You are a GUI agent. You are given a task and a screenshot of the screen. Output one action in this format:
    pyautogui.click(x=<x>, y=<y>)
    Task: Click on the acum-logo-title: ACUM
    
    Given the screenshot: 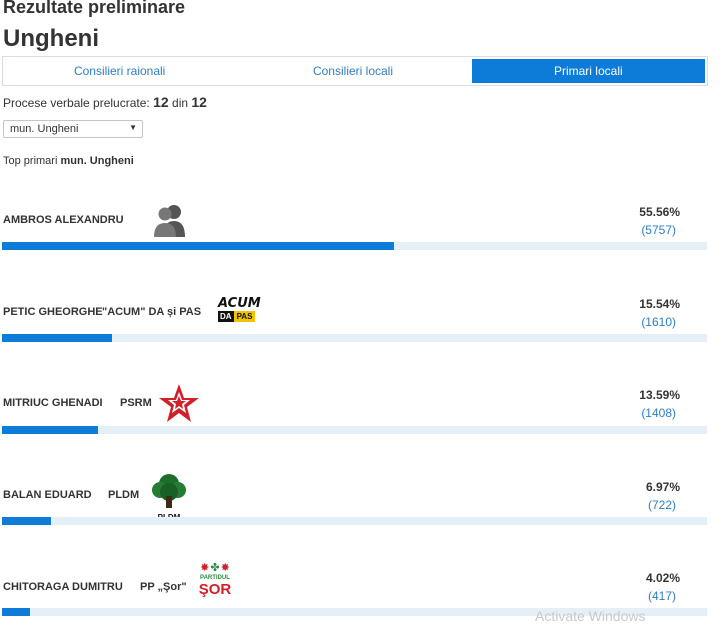 What is the action you would take?
    pyautogui.click(x=239, y=303)
    